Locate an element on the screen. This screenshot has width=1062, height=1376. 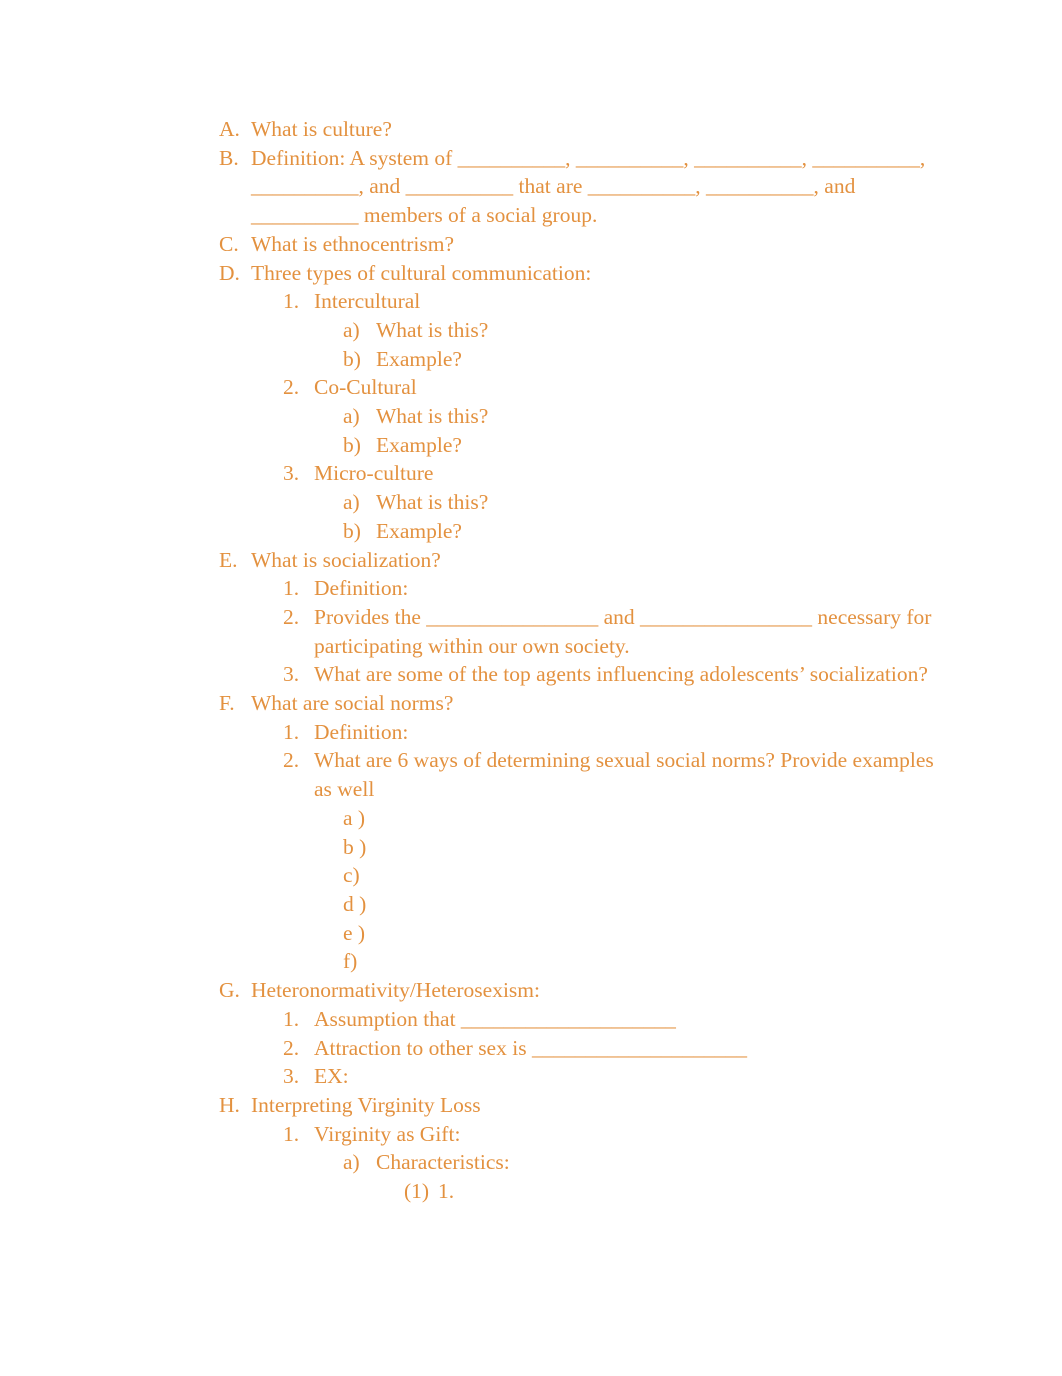
outline-item-level-2: 1. Assumption that ____________________ is located at coordinates (491, 1019).